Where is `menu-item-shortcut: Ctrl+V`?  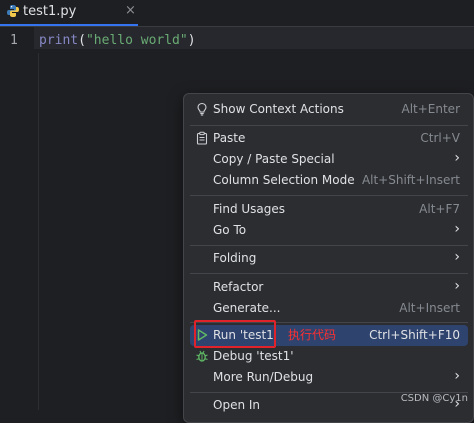 menu-item-shortcut: Ctrl+V is located at coordinates (440, 138).